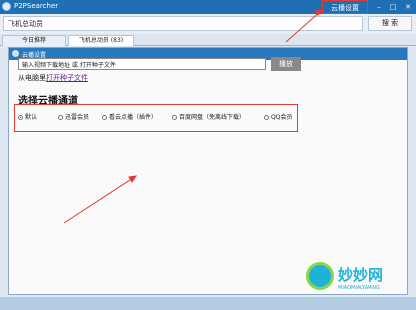  Describe the element at coordinates (361, 275) in the screenshot. I see `watermark-text: 妙妙网` at that location.